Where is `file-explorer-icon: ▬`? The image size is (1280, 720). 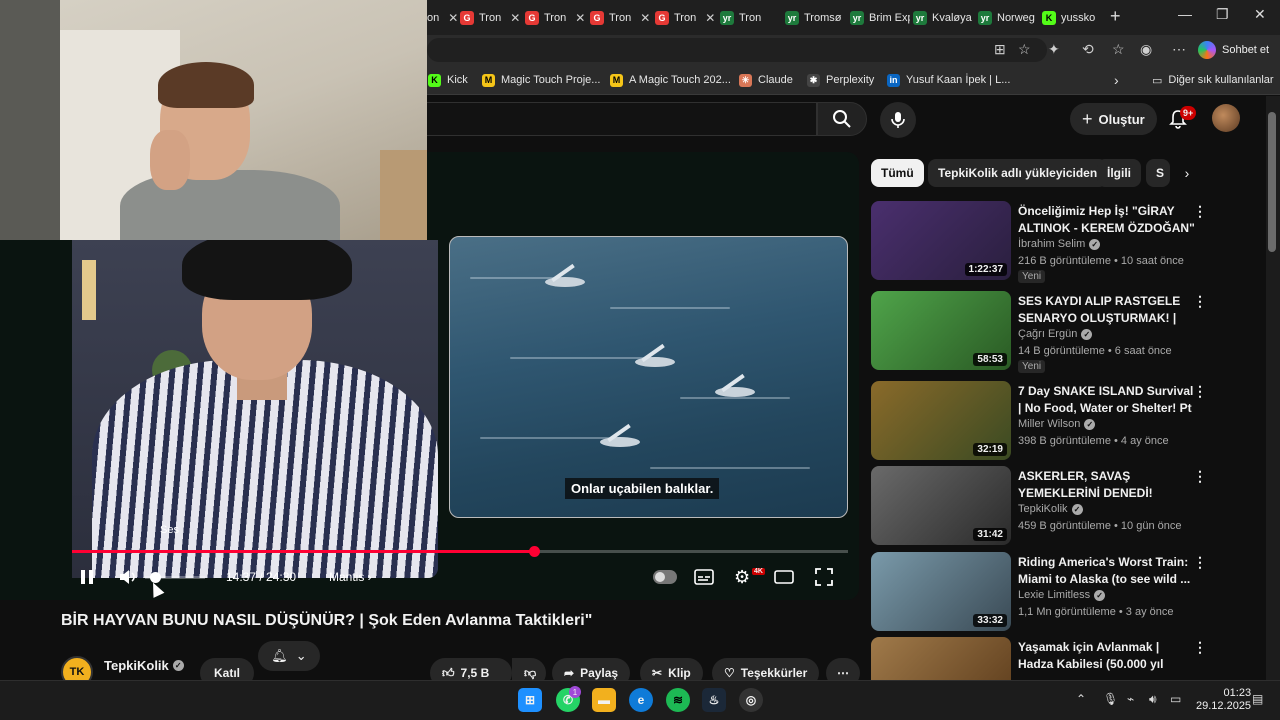 file-explorer-icon: ▬ is located at coordinates (604, 700).